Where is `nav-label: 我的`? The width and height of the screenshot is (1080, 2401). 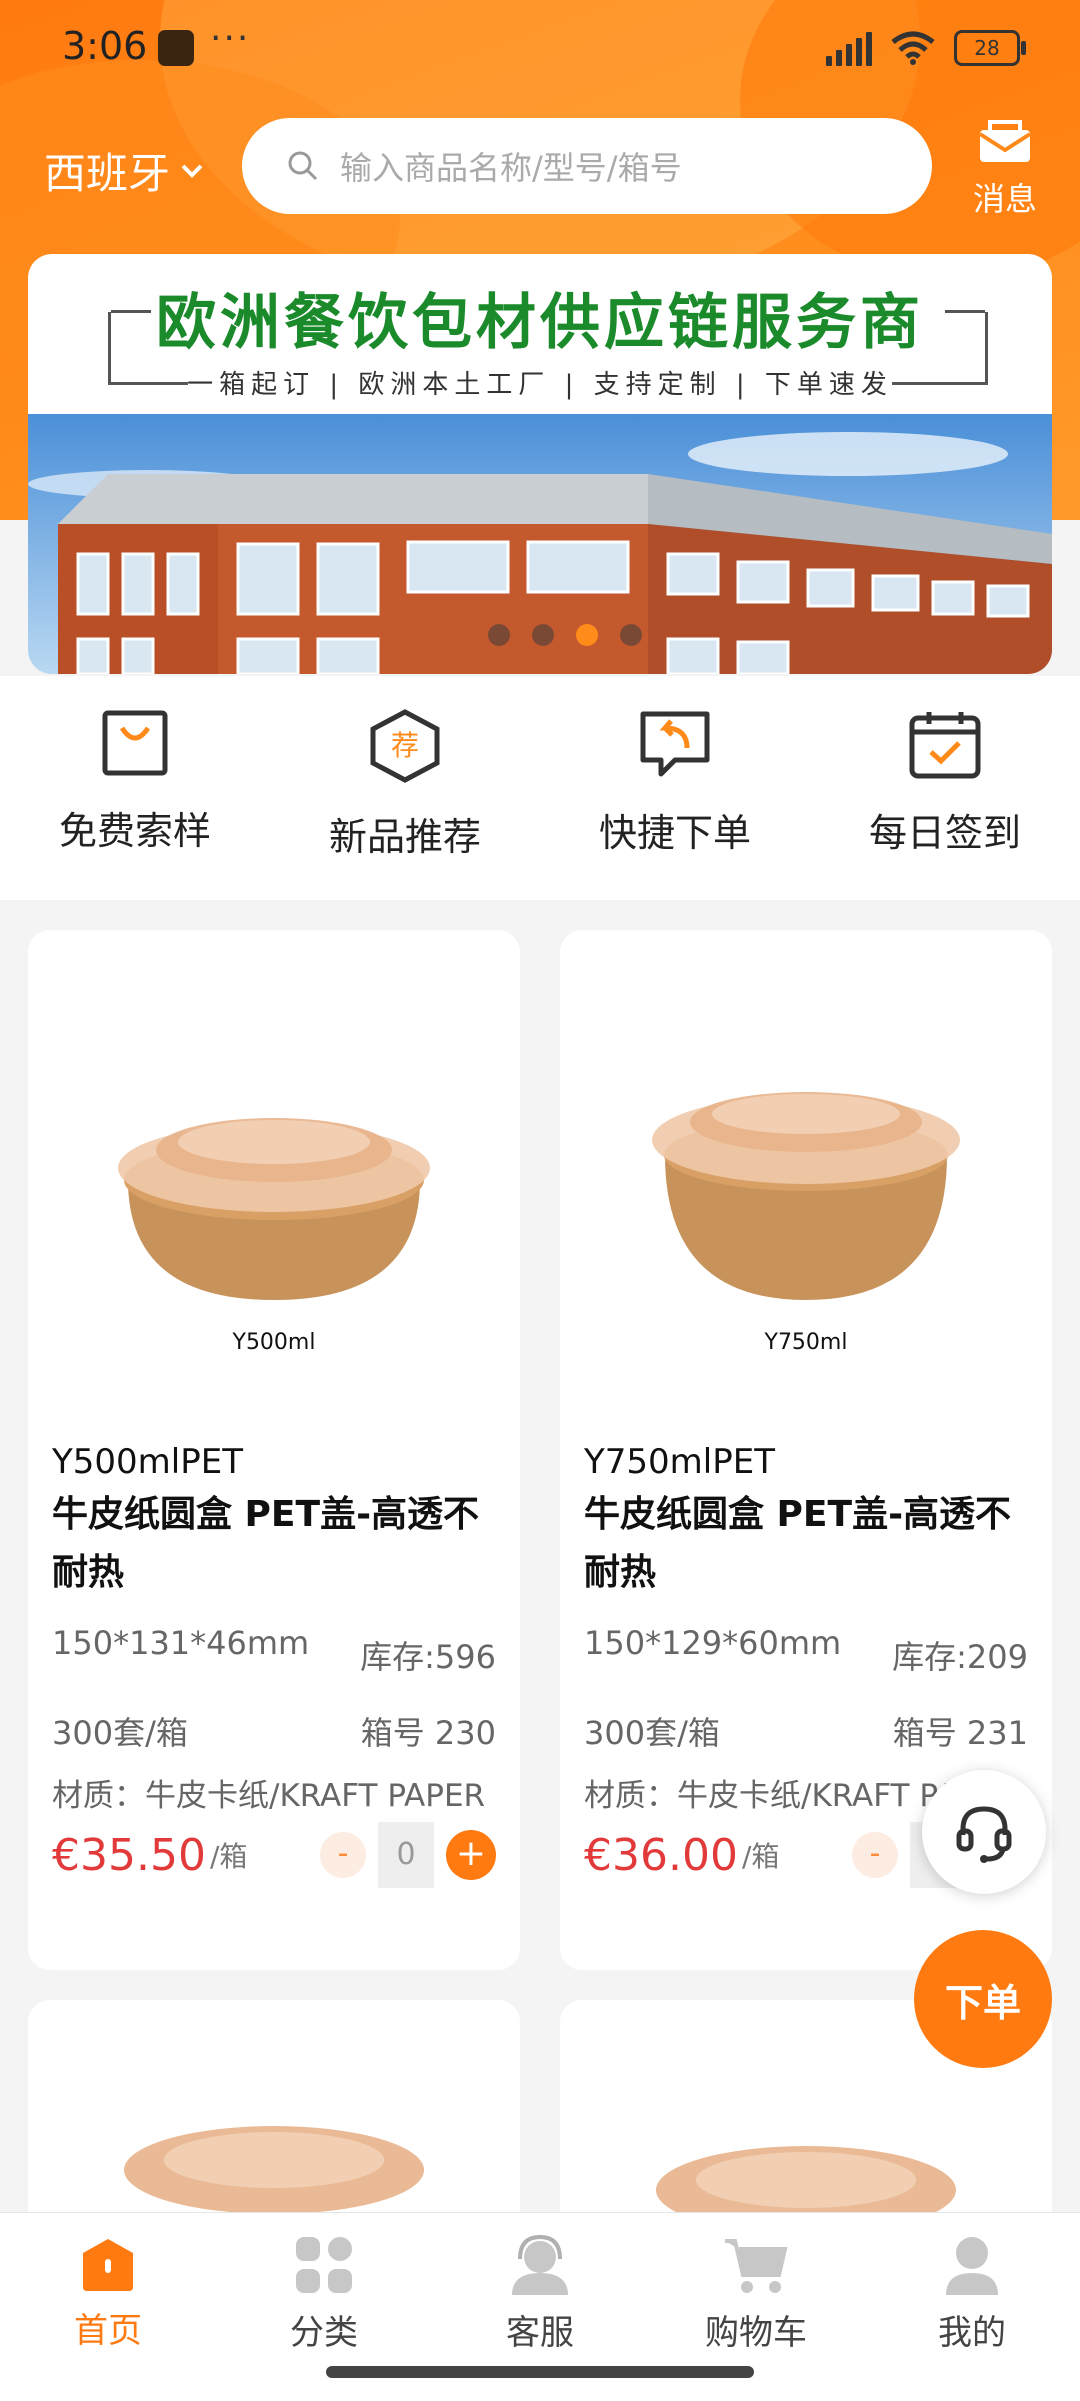
nav-label: 我的 is located at coordinates (972, 2333).